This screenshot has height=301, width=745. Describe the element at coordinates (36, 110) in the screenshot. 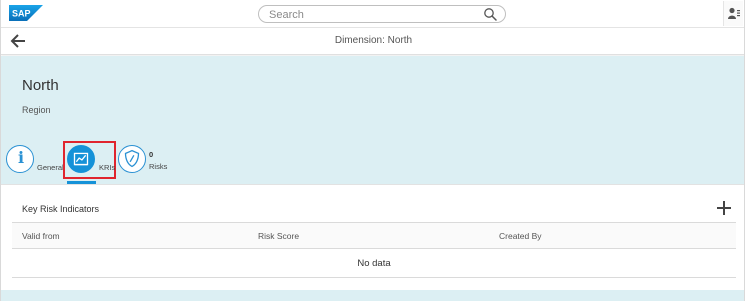

I see `object-subtitle: Region` at that location.